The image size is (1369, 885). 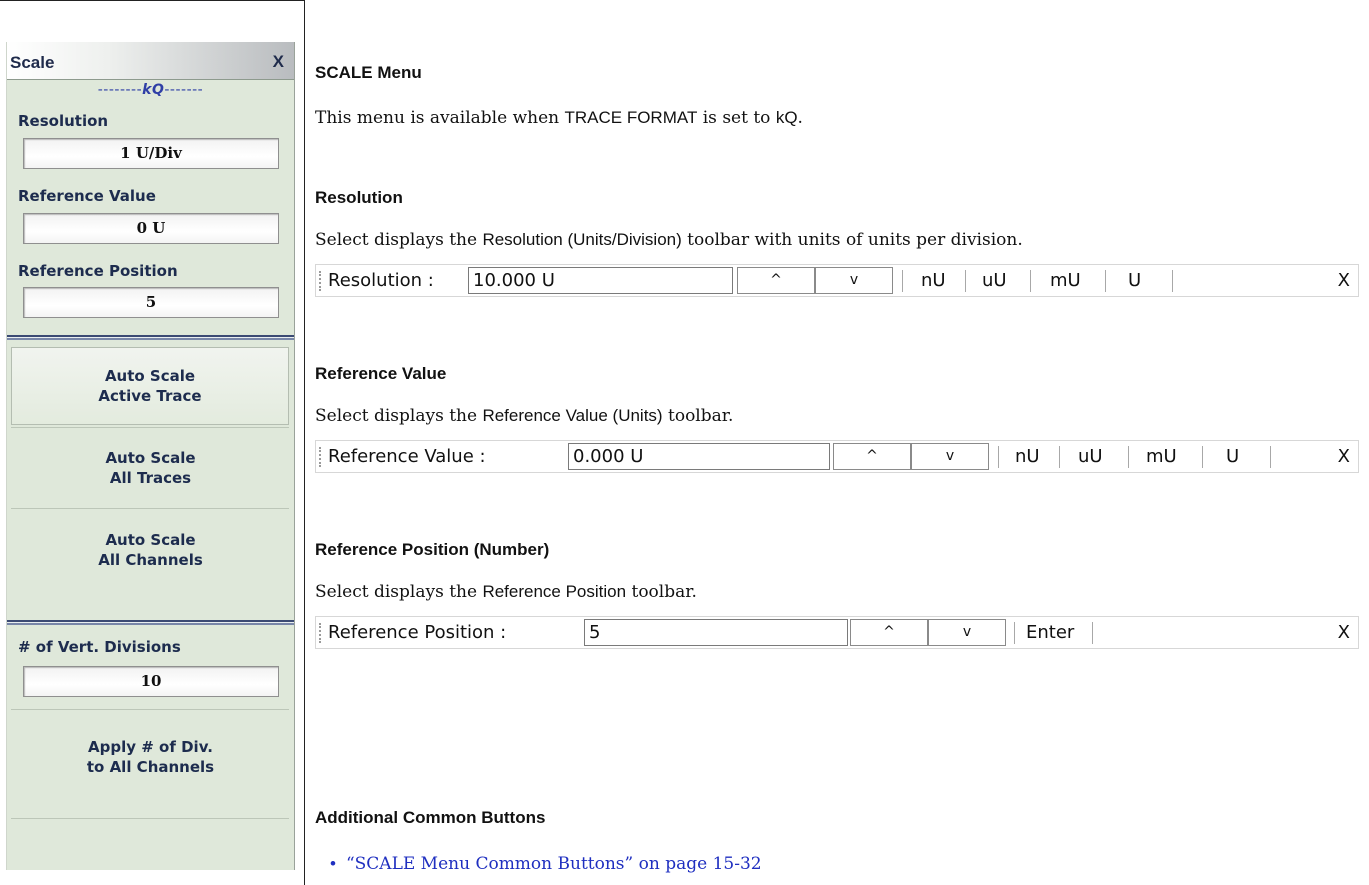 What do you see at coordinates (800, 118) in the screenshot?
I see `text-run: .` at bounding box center [800, 118].